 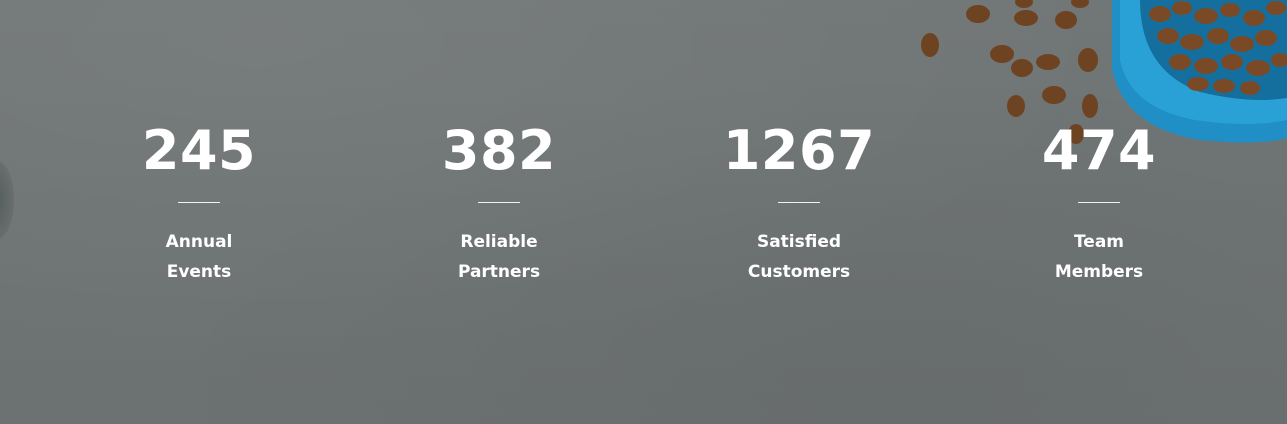 I want to click on stat-satisfied-customers: 1267 Satisfied Customers, so click(x=799, y=202).